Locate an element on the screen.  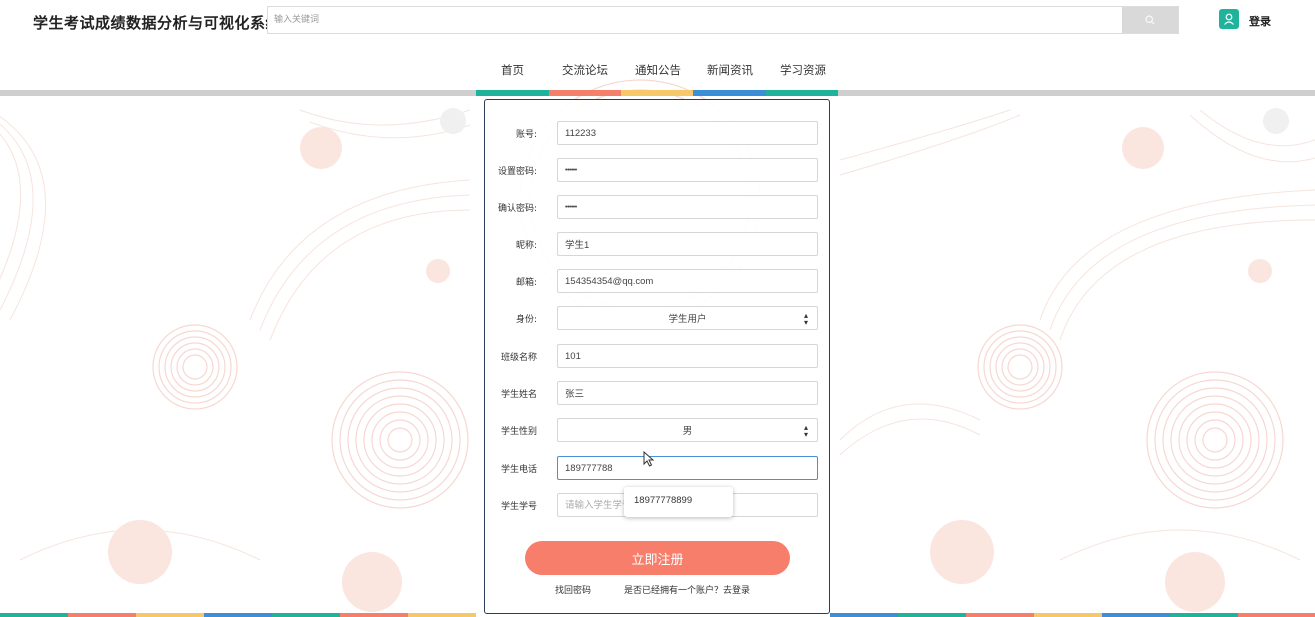
site-title: 学生考试成绩数据分析与可视化系统 is located at coordinates (157, 23).